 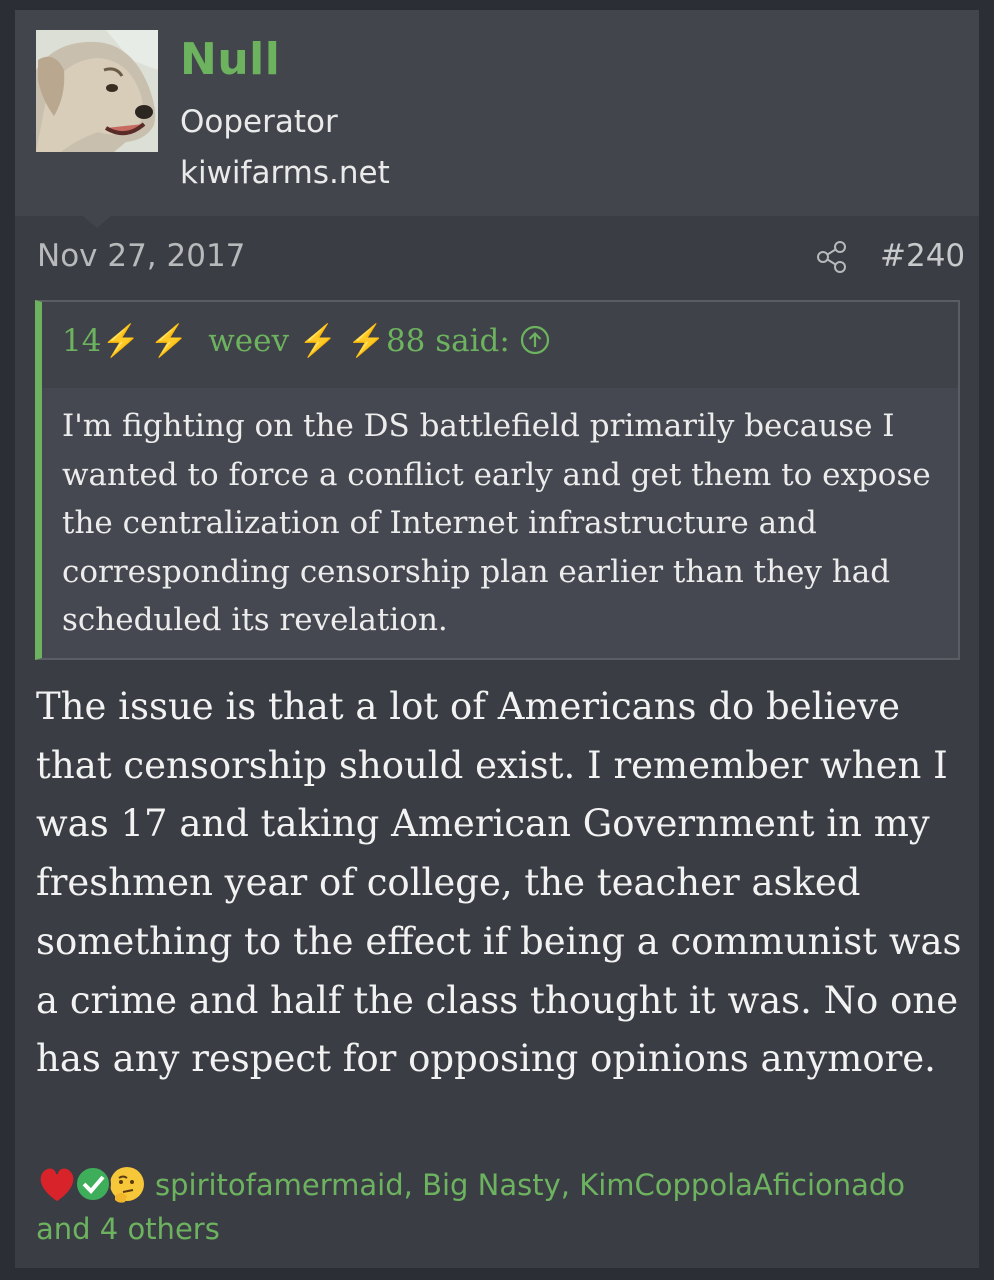 What do you see at coordinates (128, 1229) in the screenshot?
I see `reaction-others-link: and 4 others` at bounding box center [128, 1229].